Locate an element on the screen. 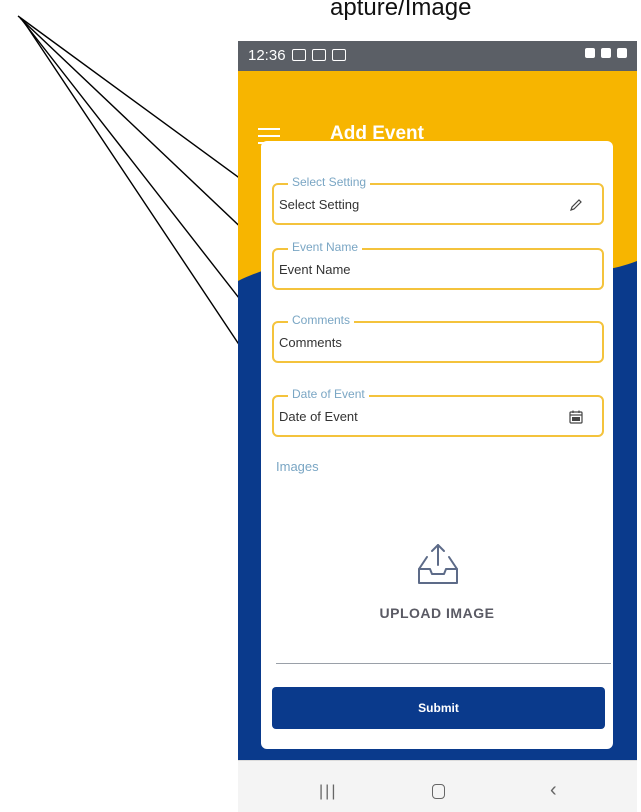  field-label: Event Name is located at coordinates (325, 247).